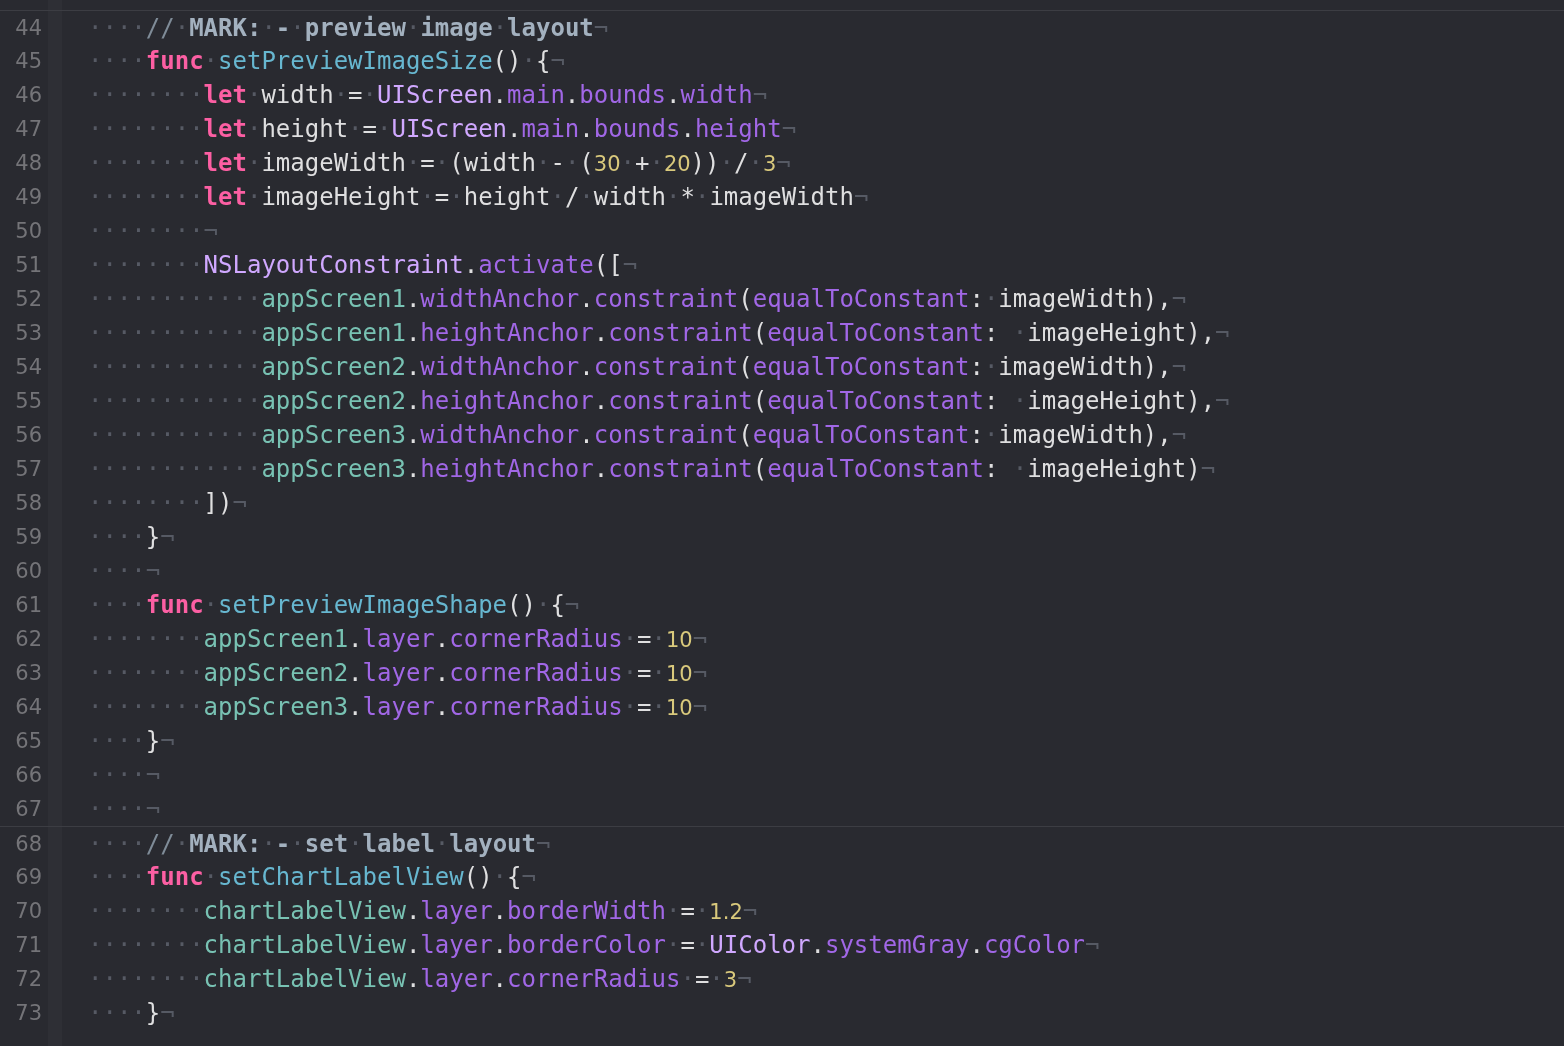  Describe the element at coordinates (28, 163) in the screenshot. I see `line-number: 48` at that location.